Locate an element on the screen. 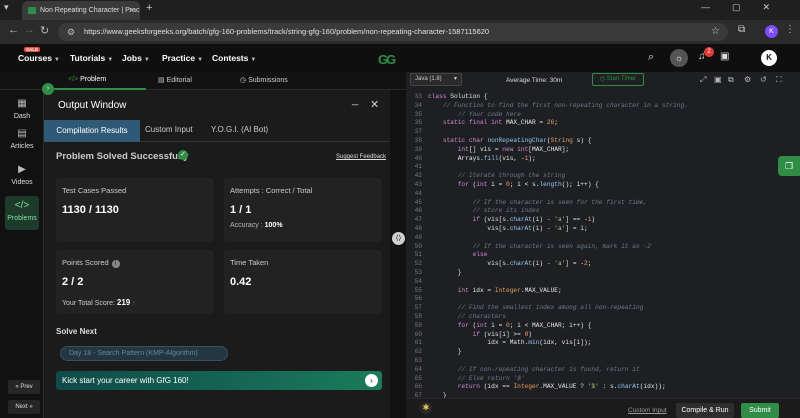 This screenshot has height=418, width=800. tab-yogi-ai-bot: Y.O.G.I. (AI Bot) is located at coordinates (239, 129).